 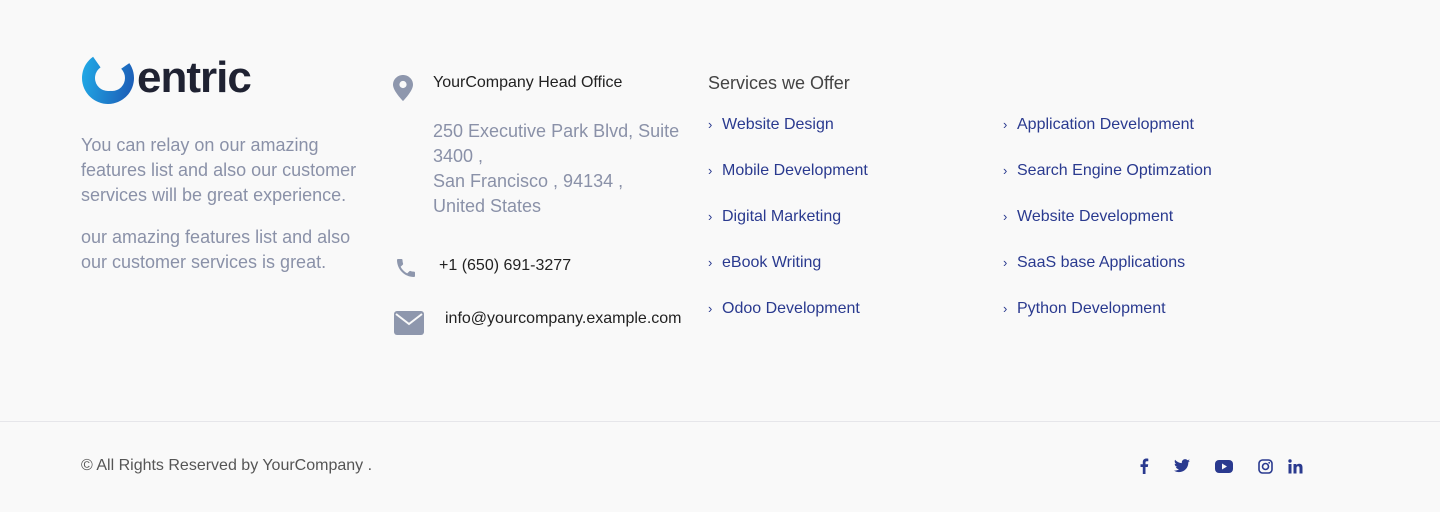 What do you see at coordinates (194, 77) in the screenshot?
I see `brand-name: entric` at bounding box center [194, 77].